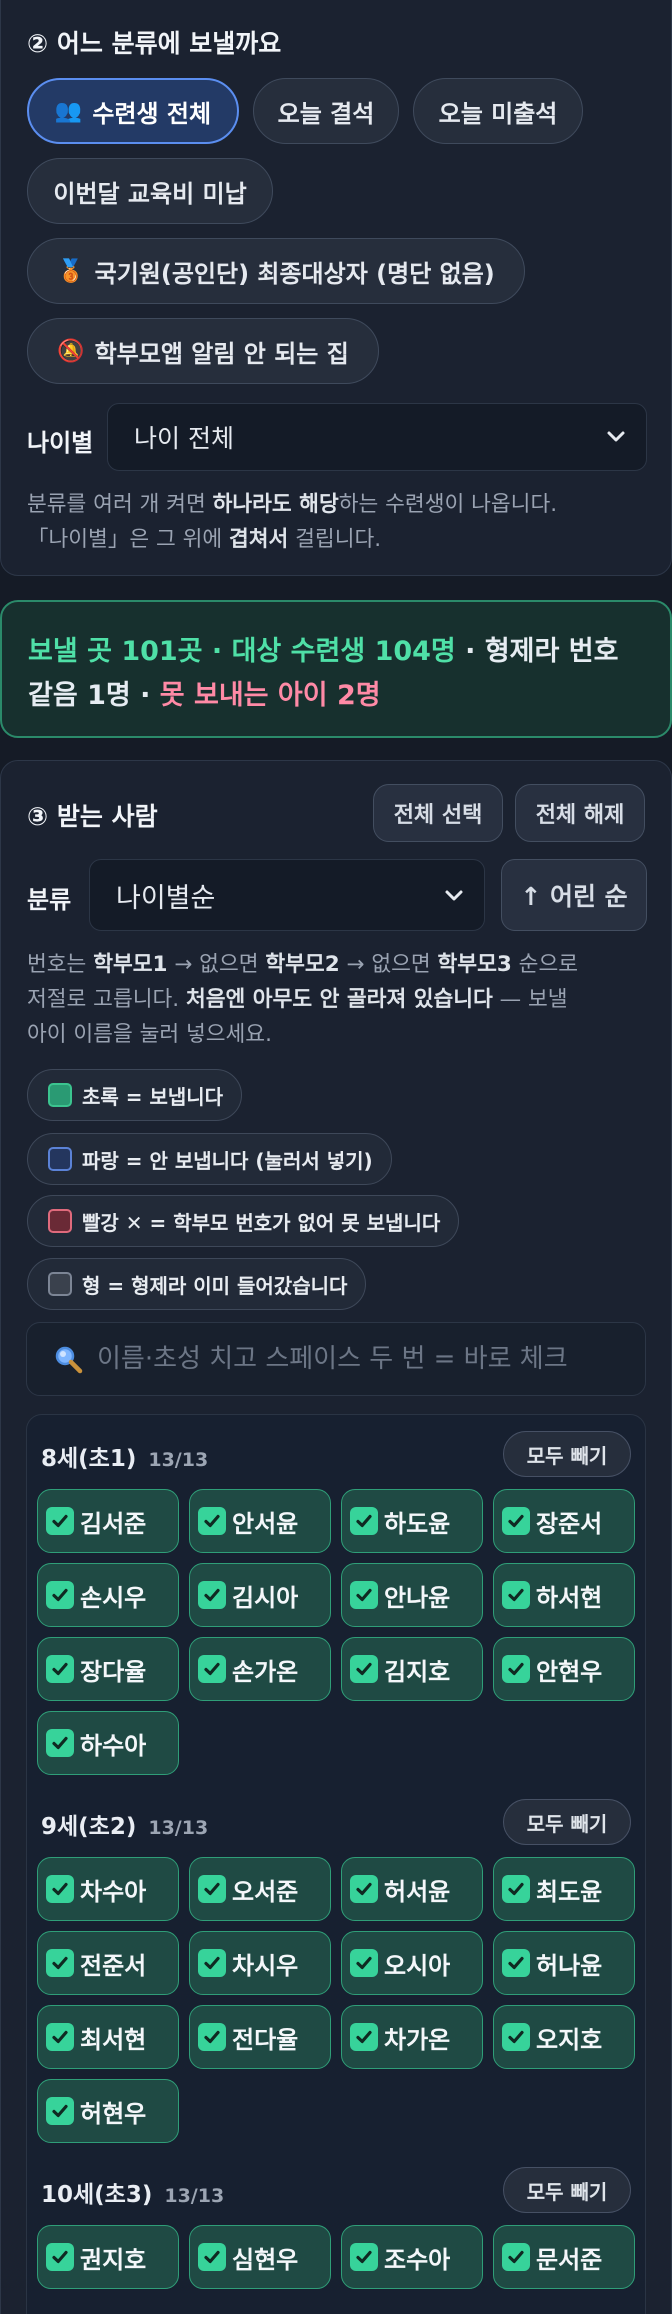 This screenshot has height=2314, width=672. I want to click on student-name: 손시우, so click(113, 1597).